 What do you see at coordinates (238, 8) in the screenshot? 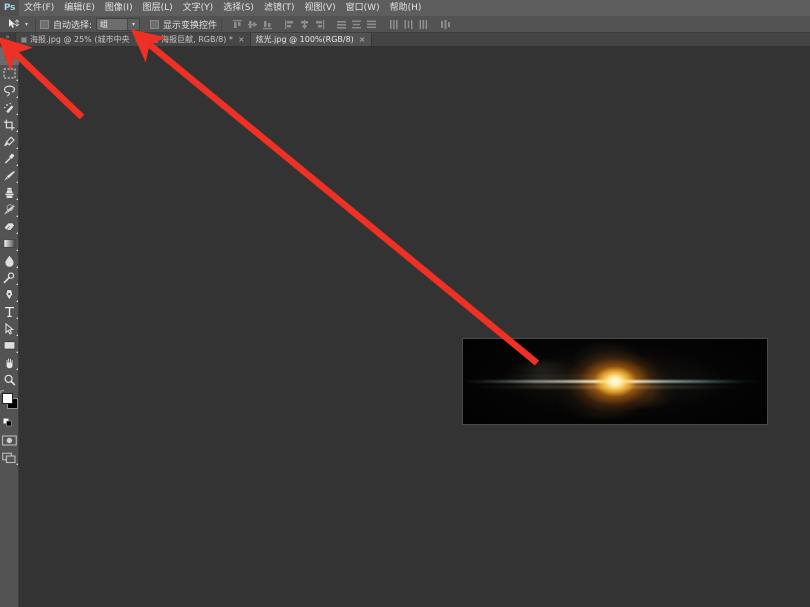
I see `menu-select: 选择(S)` at bounding box center [238, 8].